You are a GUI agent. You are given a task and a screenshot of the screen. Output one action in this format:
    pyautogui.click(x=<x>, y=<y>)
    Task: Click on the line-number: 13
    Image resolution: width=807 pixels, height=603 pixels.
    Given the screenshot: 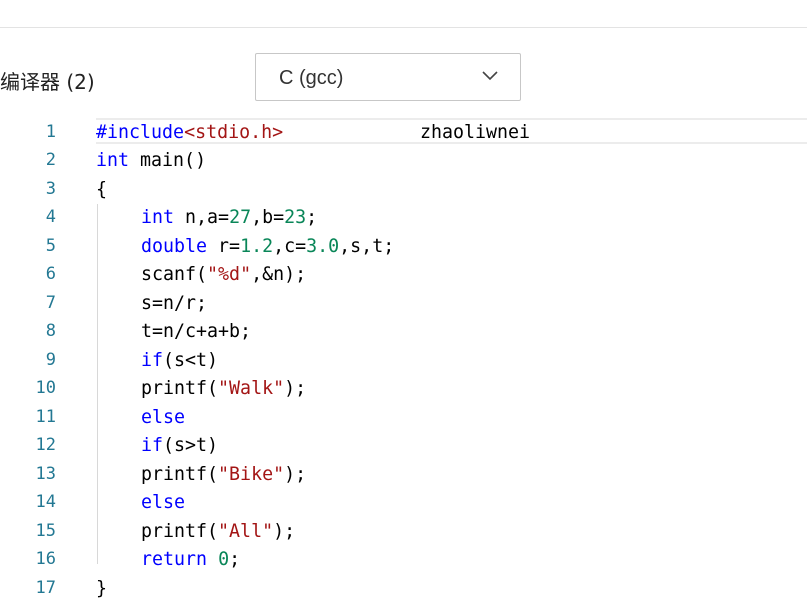 What is the action you would take?
    pyautogui.click(x=45, y=474)
    